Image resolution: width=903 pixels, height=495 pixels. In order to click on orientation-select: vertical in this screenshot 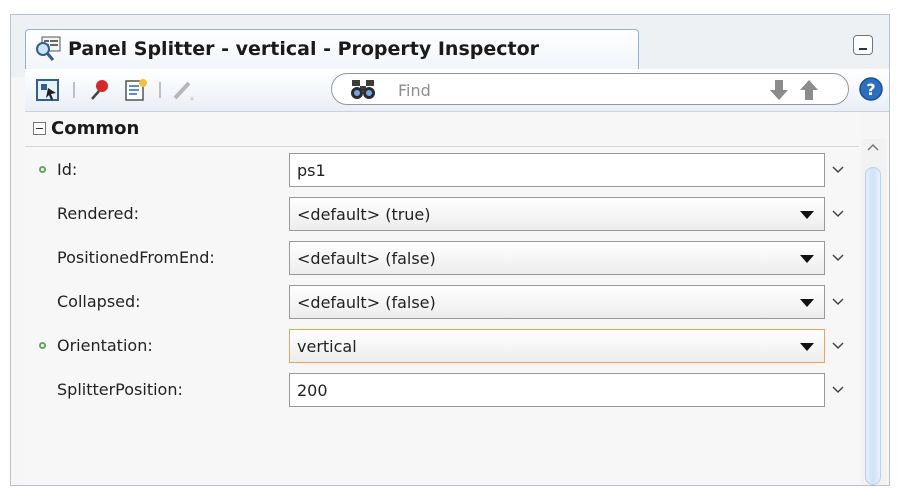, I will do `click(557, 346)`.